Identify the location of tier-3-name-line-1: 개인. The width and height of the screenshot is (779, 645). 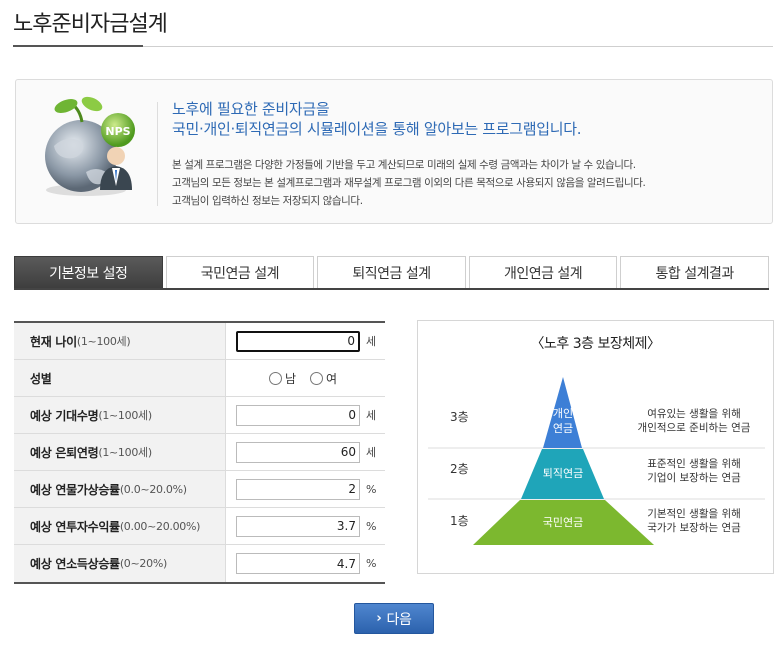
(563, 413).